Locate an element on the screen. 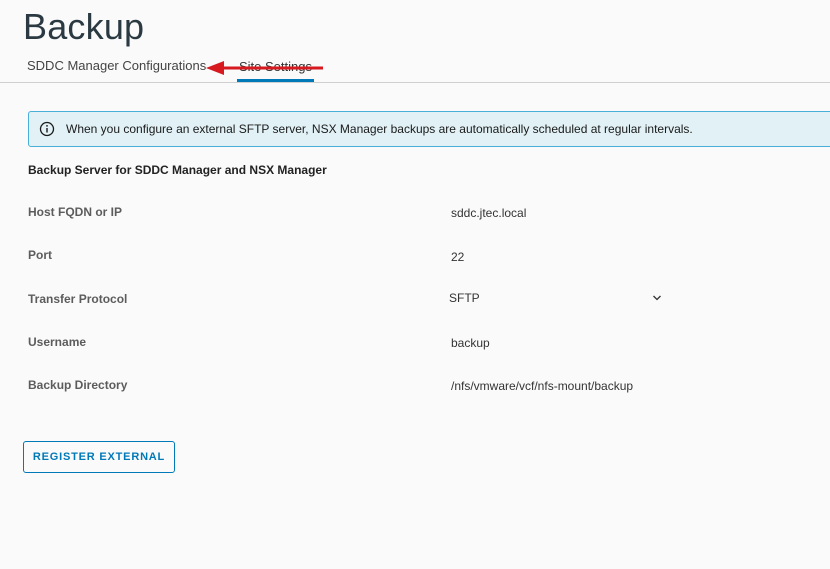  info-icon is located at coordinates (47, 129).